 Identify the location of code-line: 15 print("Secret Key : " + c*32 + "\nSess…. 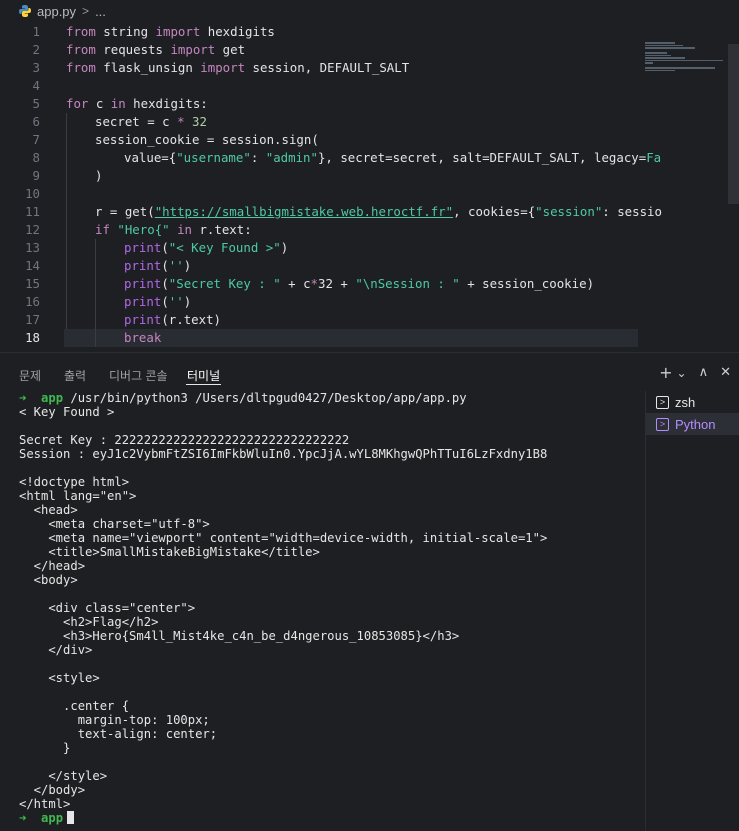
(369, 284).